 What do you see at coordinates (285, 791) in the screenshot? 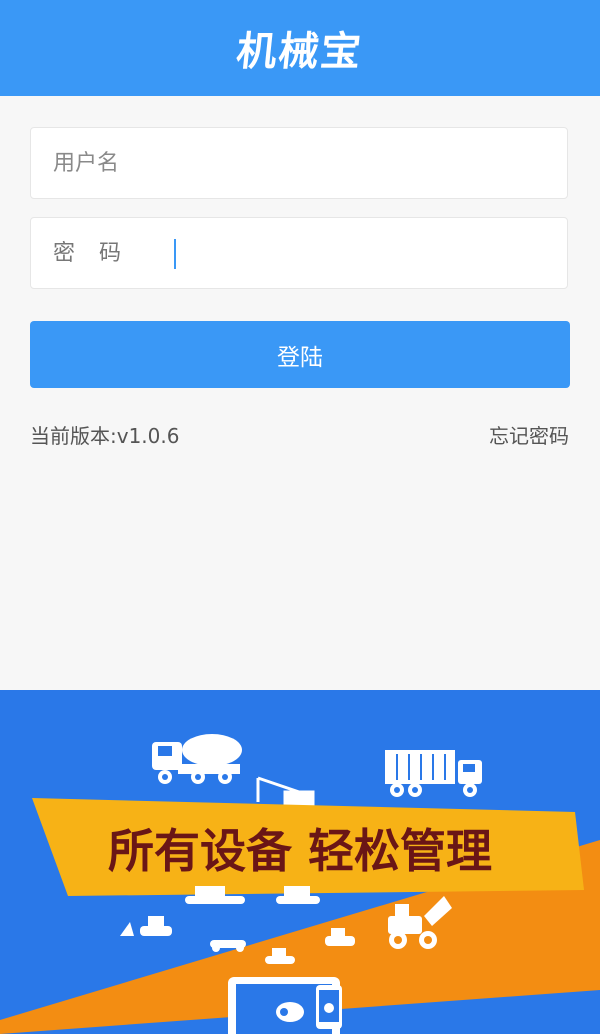
I see `crane-icon` at bounding box center [285, 791].